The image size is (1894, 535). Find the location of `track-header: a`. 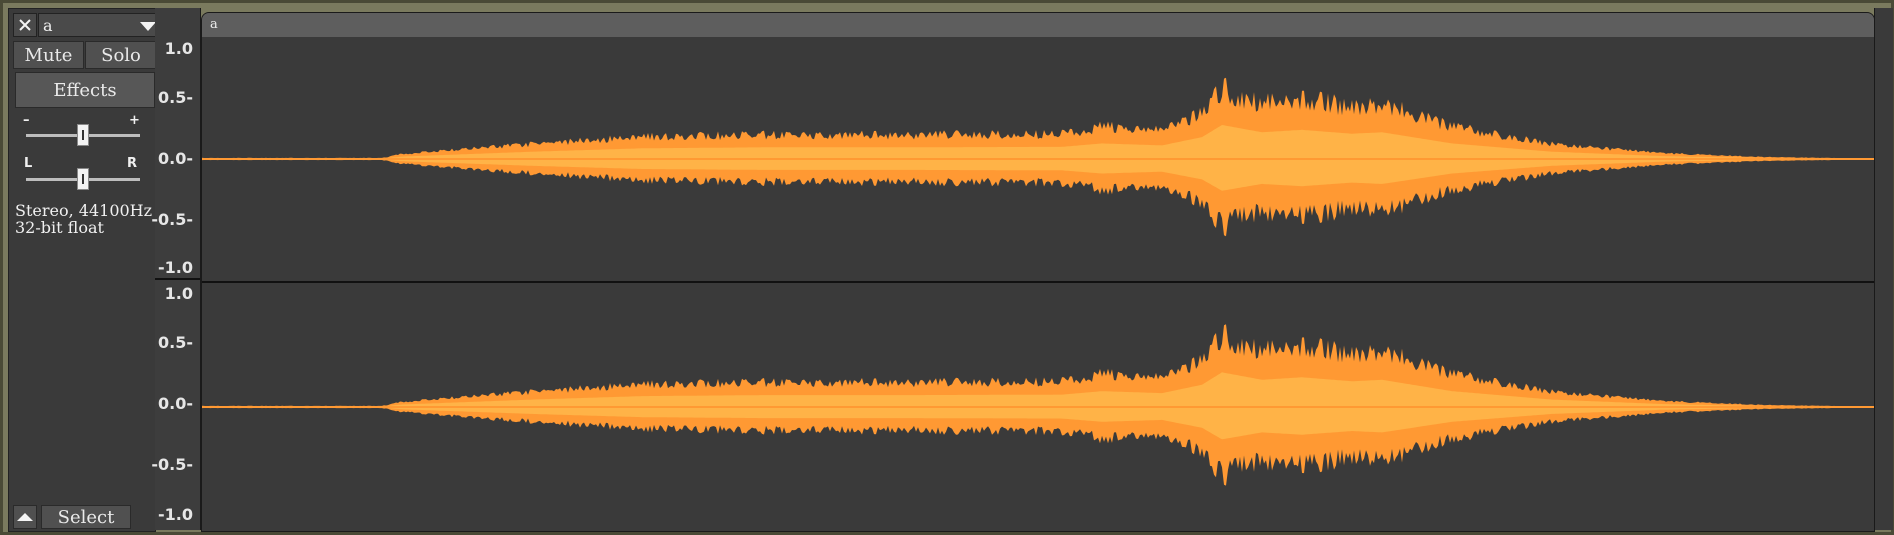

track-header: a is located at coordinates (88, 25).